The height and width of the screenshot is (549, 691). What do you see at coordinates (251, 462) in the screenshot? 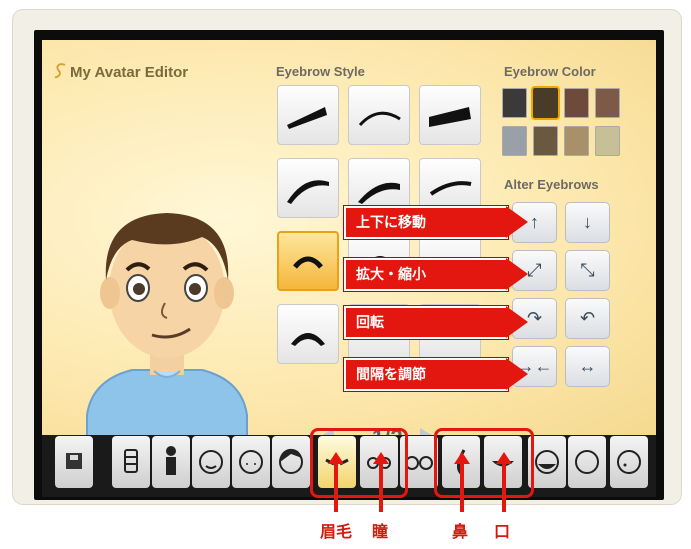
I see `face-features-button` at bounding box center [251, 462].